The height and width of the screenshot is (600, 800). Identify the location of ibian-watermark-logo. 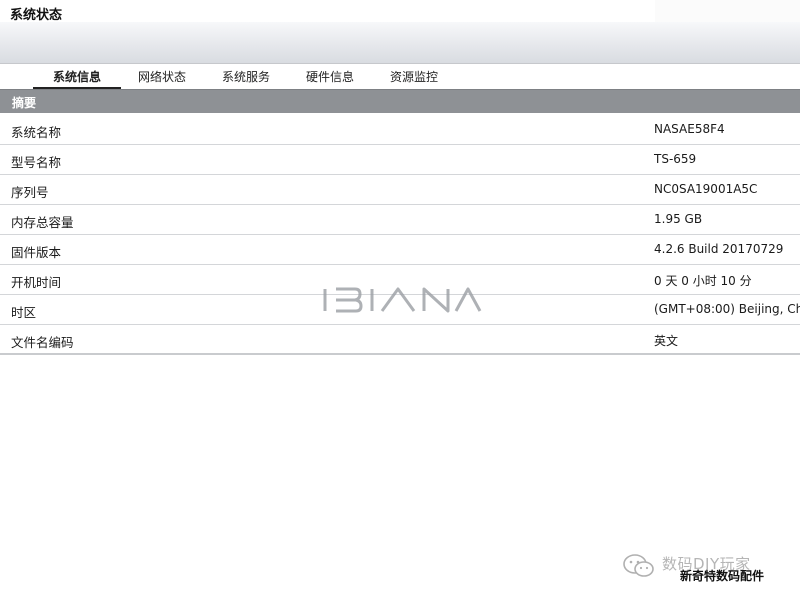
(402, 302).